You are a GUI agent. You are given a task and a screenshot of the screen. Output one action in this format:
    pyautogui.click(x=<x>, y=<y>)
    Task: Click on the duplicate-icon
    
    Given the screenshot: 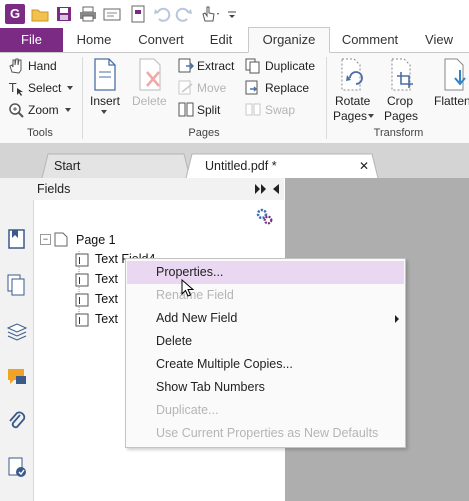 What is the action you would take?
    pyautogui.click(x=253, y=66)
    